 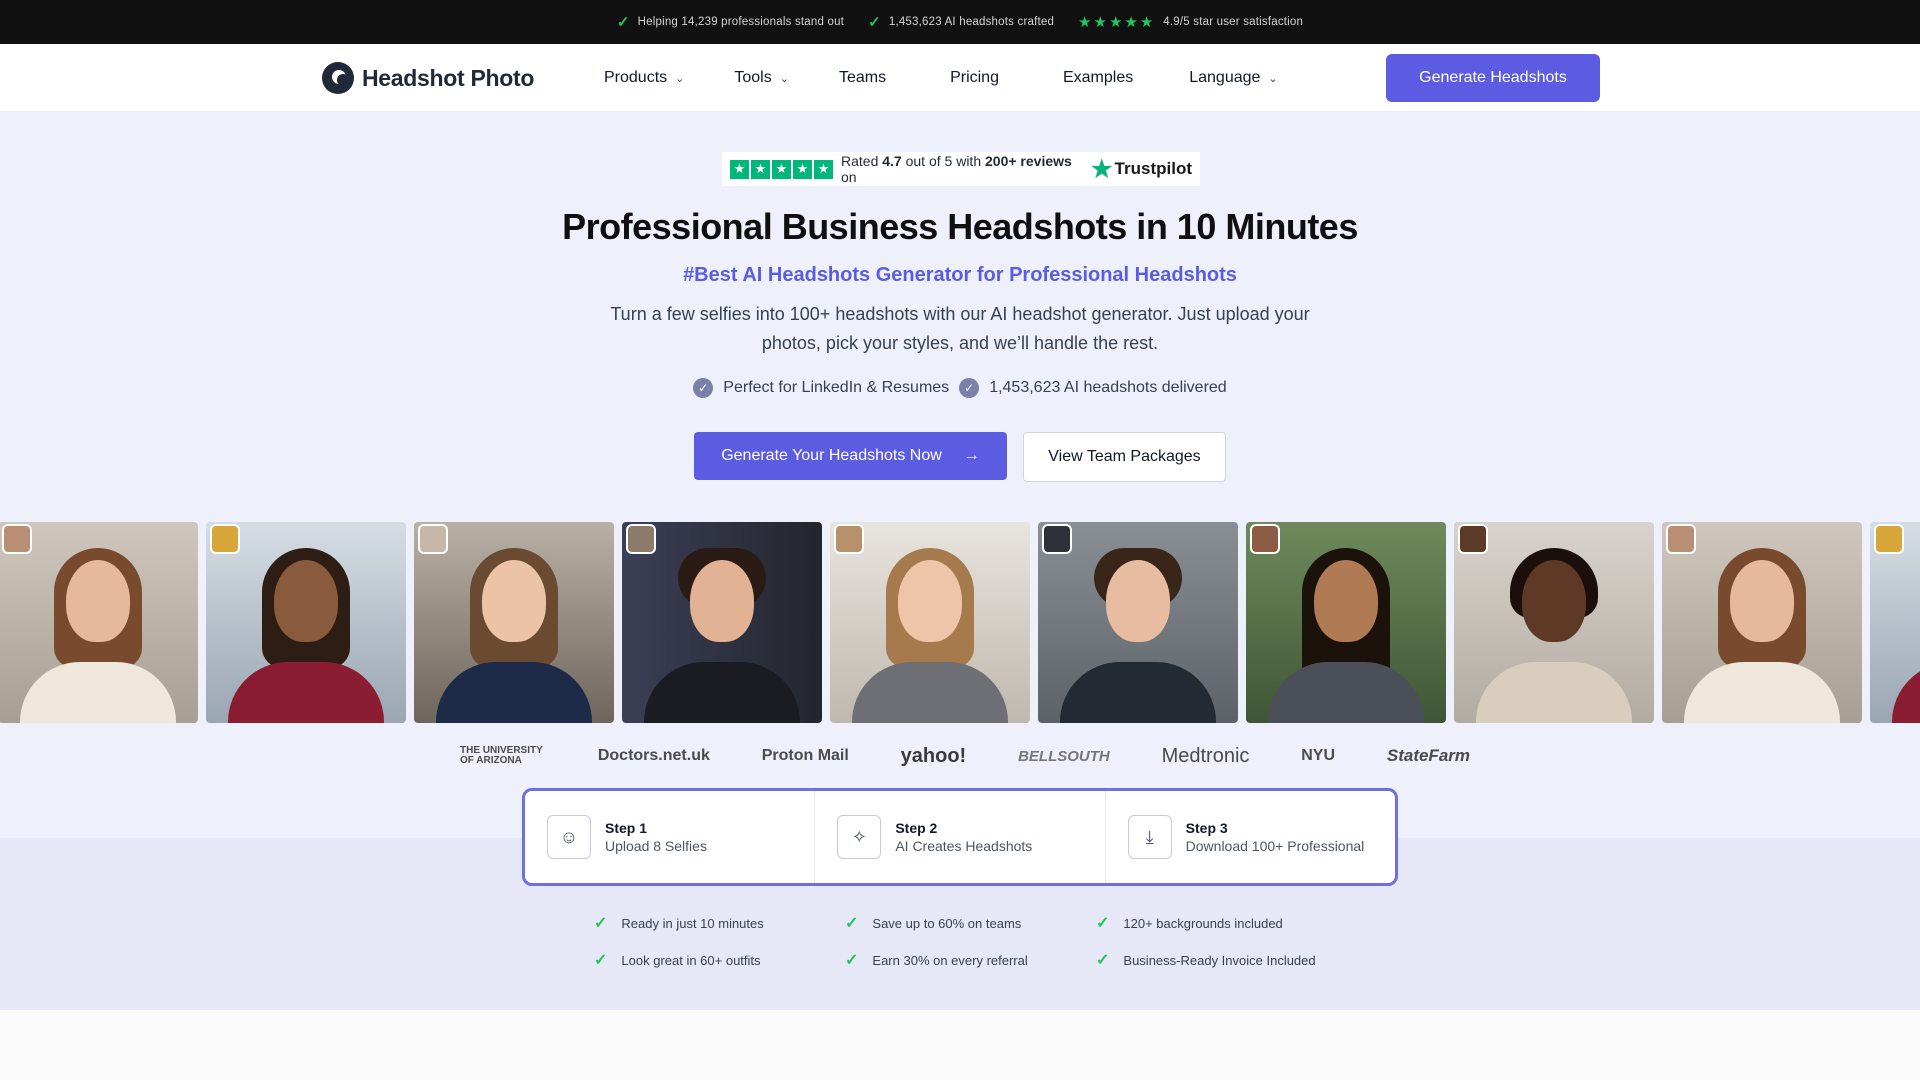 I want to click on logo-university-of-arizona: THE UNIVERSITY OF ARIZONA, so click(x=501, y=755).